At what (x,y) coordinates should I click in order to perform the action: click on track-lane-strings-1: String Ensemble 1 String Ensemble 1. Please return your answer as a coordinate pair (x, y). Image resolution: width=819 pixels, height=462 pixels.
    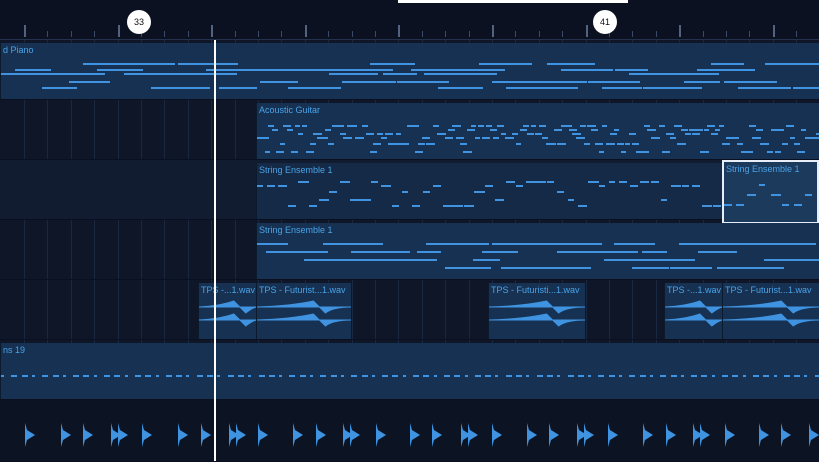
    Looking at the image, I should click on (409, 192).